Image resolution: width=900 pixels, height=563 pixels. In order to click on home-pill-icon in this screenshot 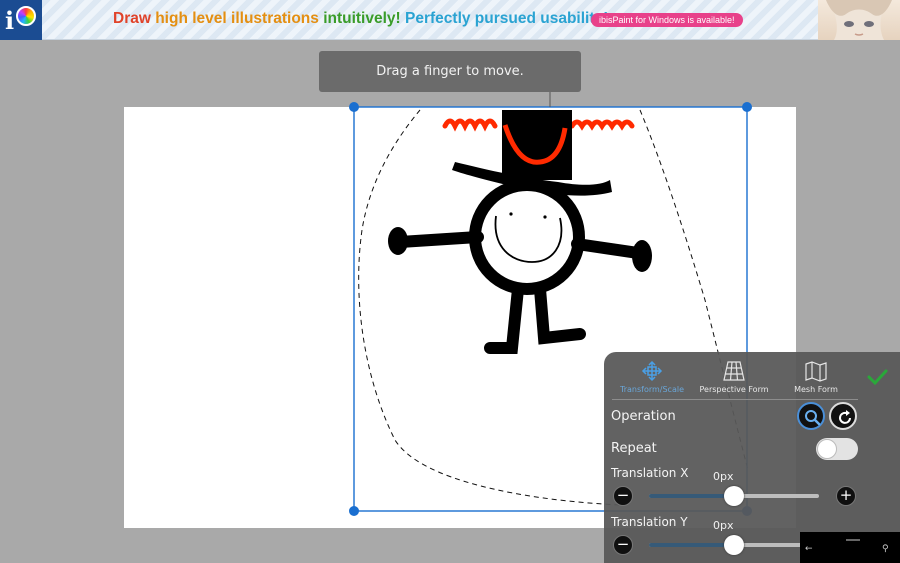, I will do `click(853, 540)`.